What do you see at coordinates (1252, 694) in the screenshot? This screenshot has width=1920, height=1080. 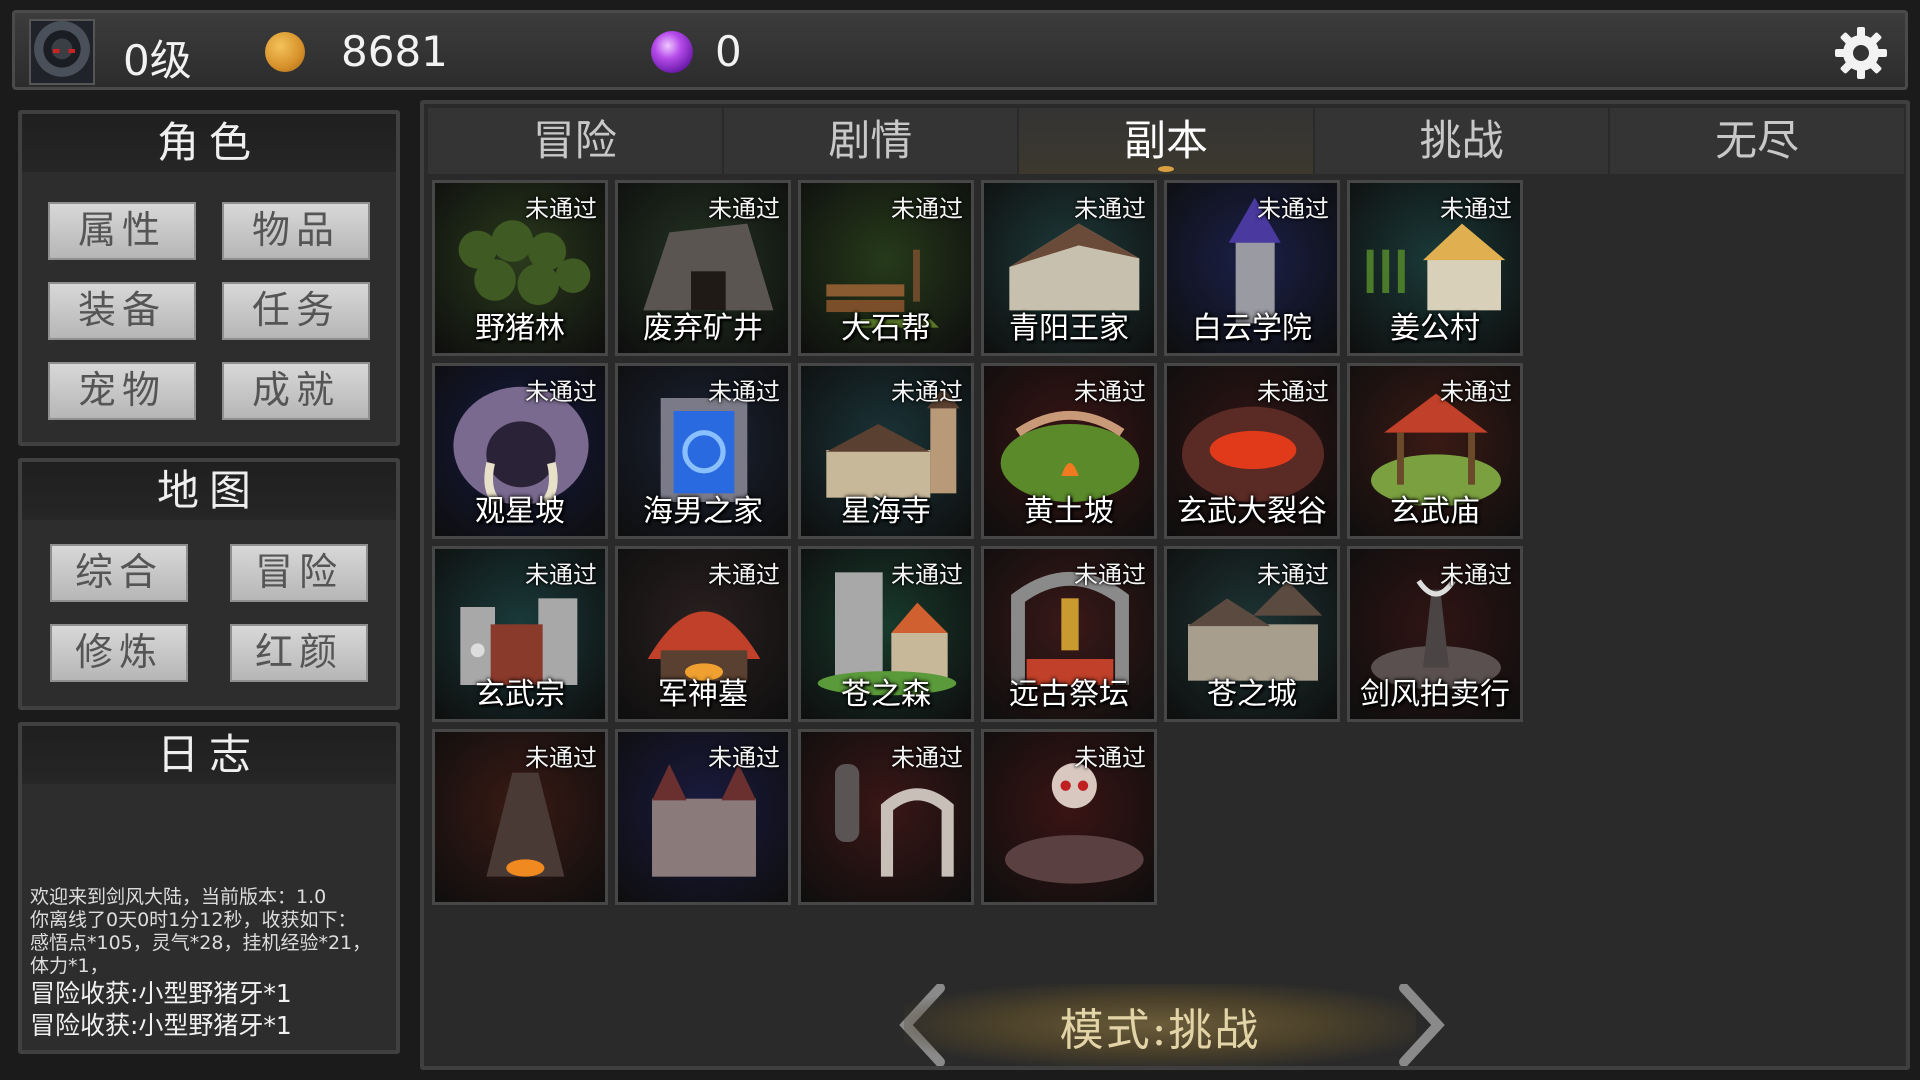 I see `dungeon-name: 苍之城` at bounding box center [1252, 694].